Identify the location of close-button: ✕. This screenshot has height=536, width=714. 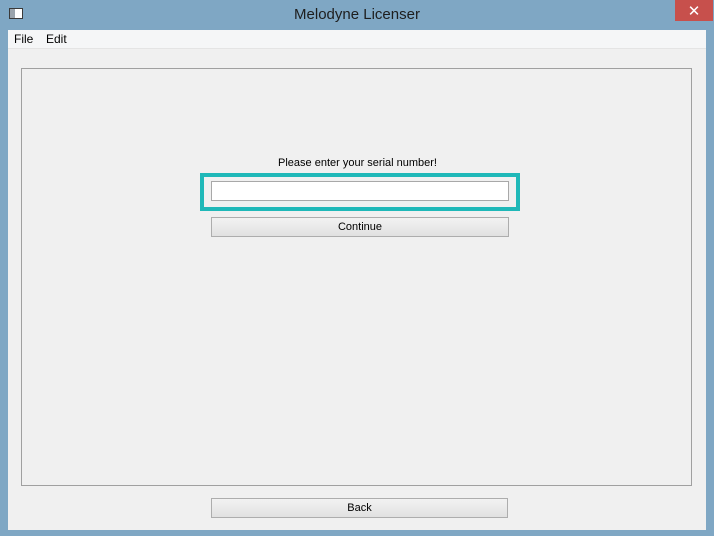
(694, 10).